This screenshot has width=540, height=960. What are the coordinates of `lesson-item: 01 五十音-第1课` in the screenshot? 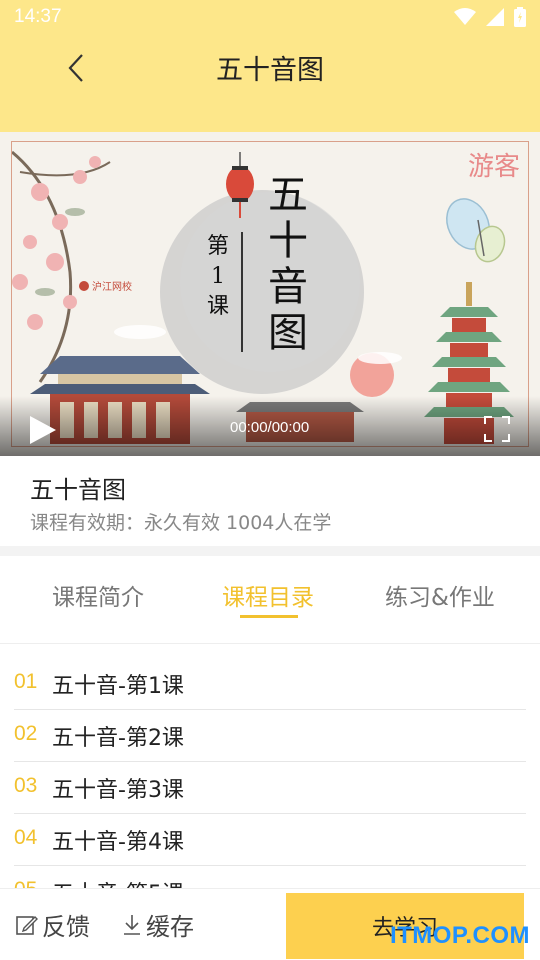 It's located at (270, 684).